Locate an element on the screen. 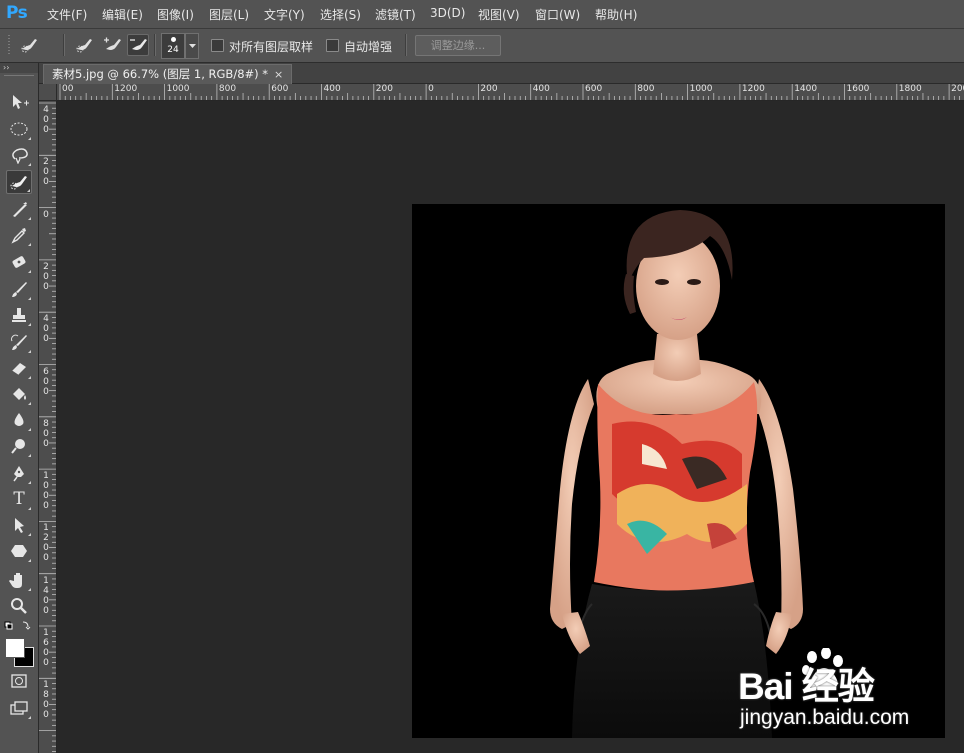  menu-view: 视图(V) is located at coordinates (499, 14).